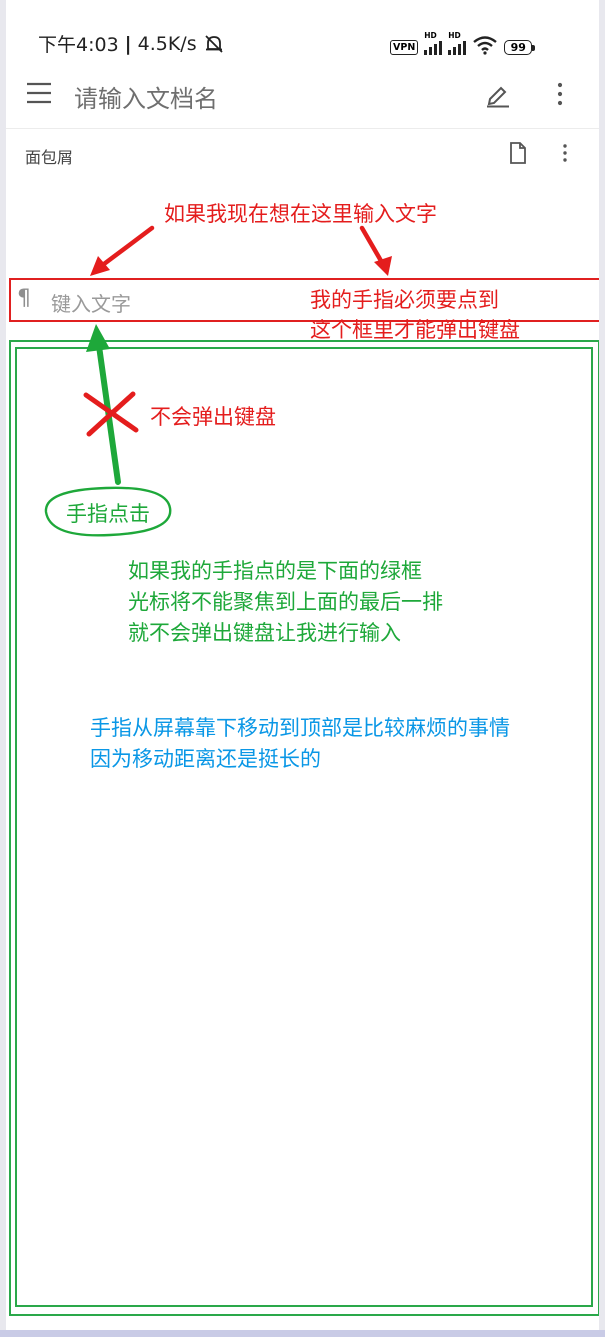  Describe the element at coordinates (375, 250) in the screenshot. I see `red-arrow-right-icon` at that location.